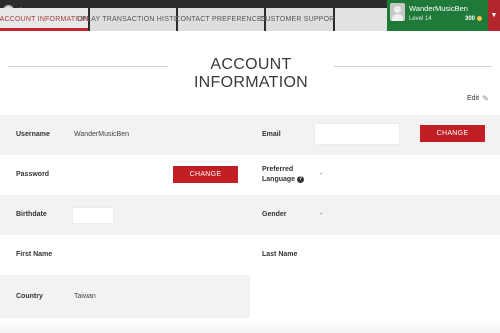 The image size is (500, 333). I want to click on edit-button: Edit ✎, so click(478, 98).